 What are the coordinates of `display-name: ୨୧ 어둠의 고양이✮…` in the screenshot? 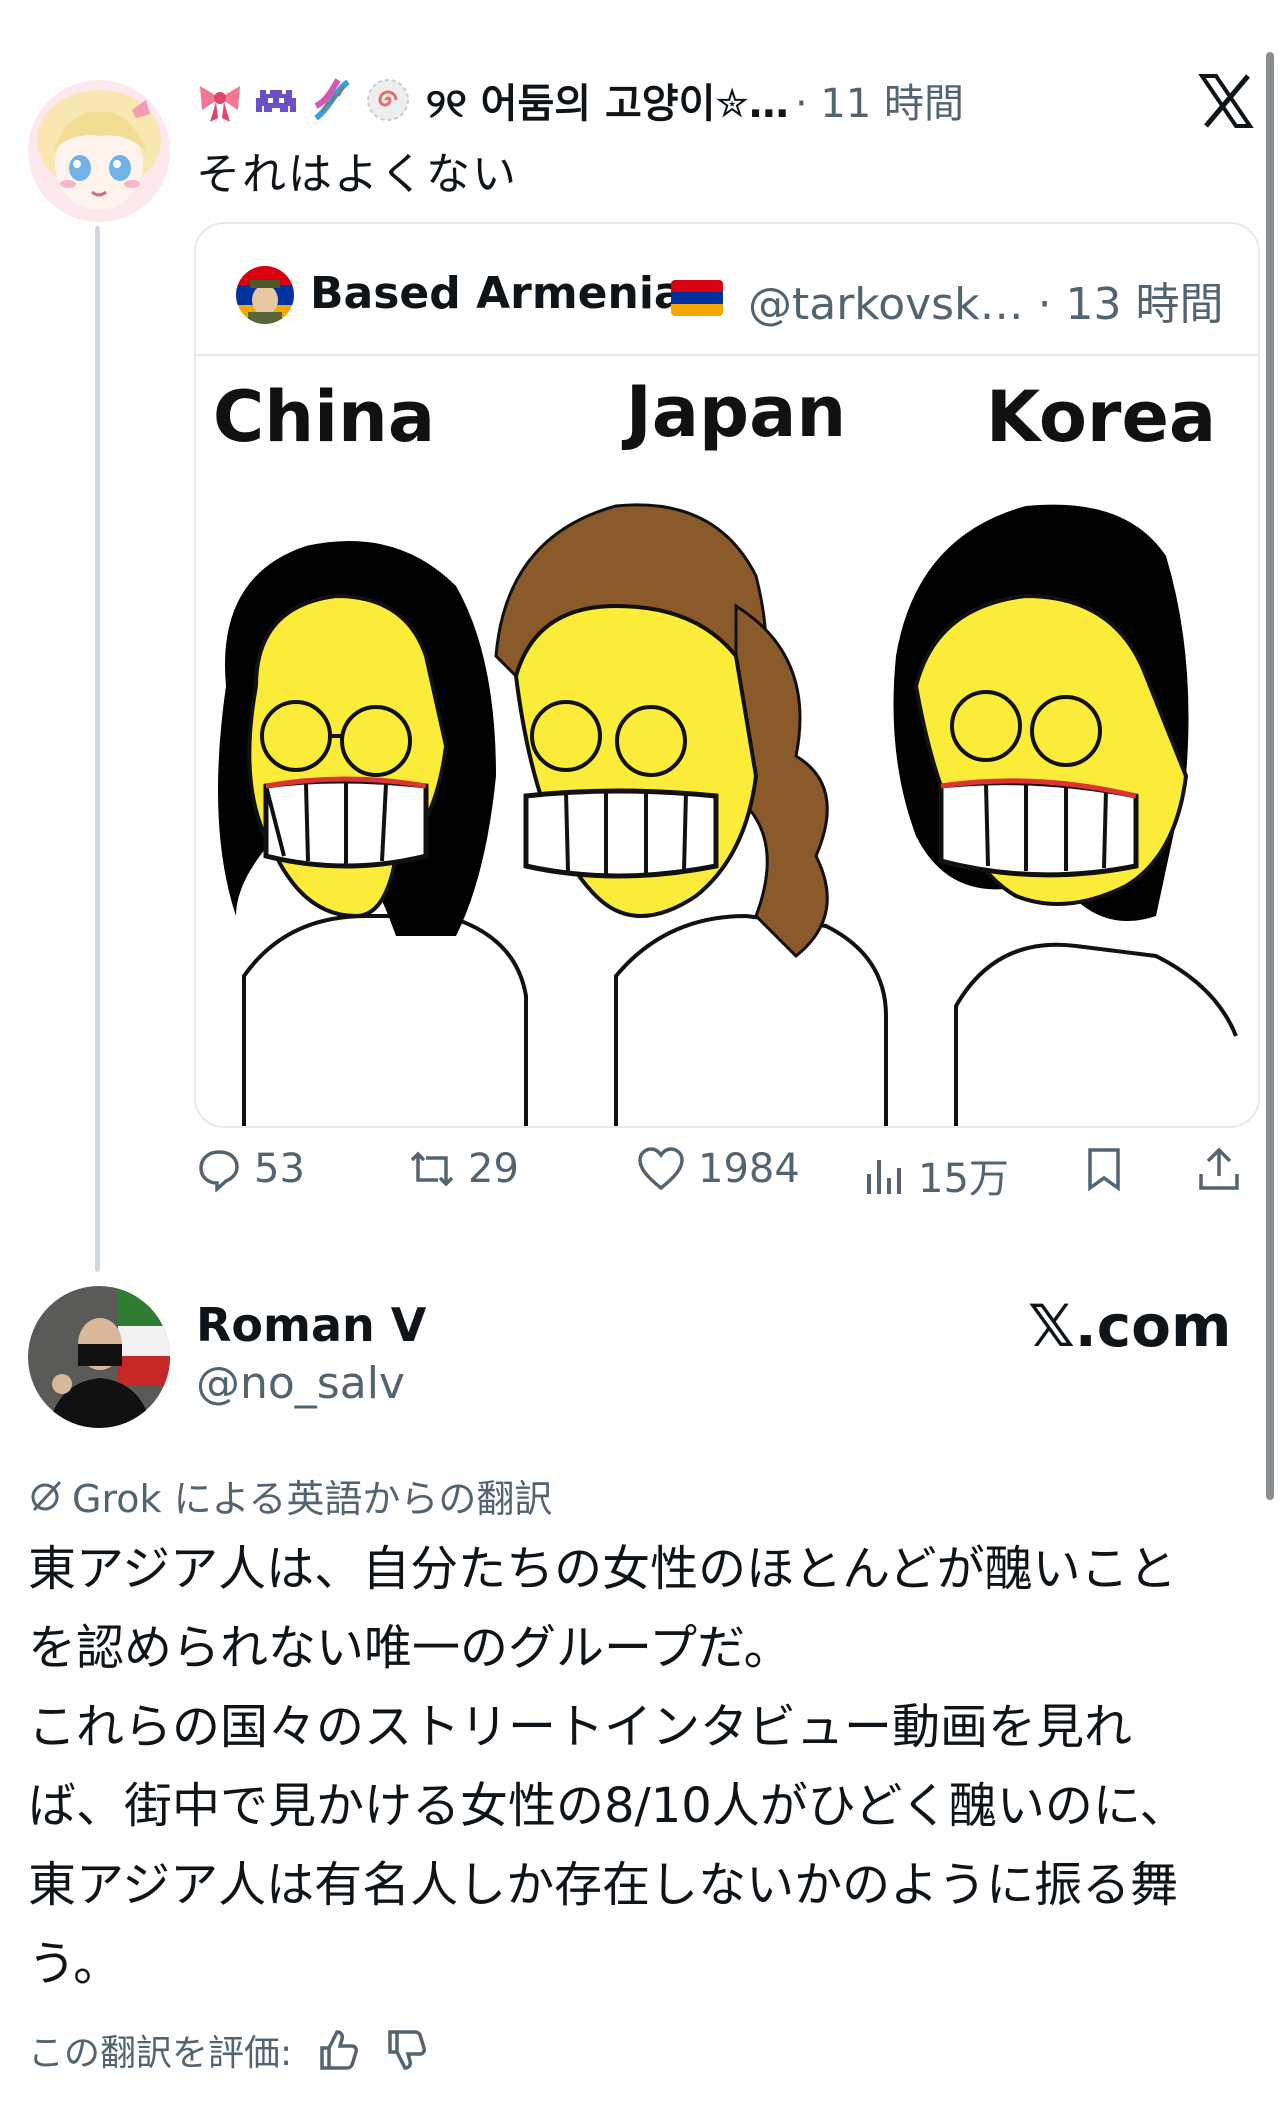 It's located at (607, 100).